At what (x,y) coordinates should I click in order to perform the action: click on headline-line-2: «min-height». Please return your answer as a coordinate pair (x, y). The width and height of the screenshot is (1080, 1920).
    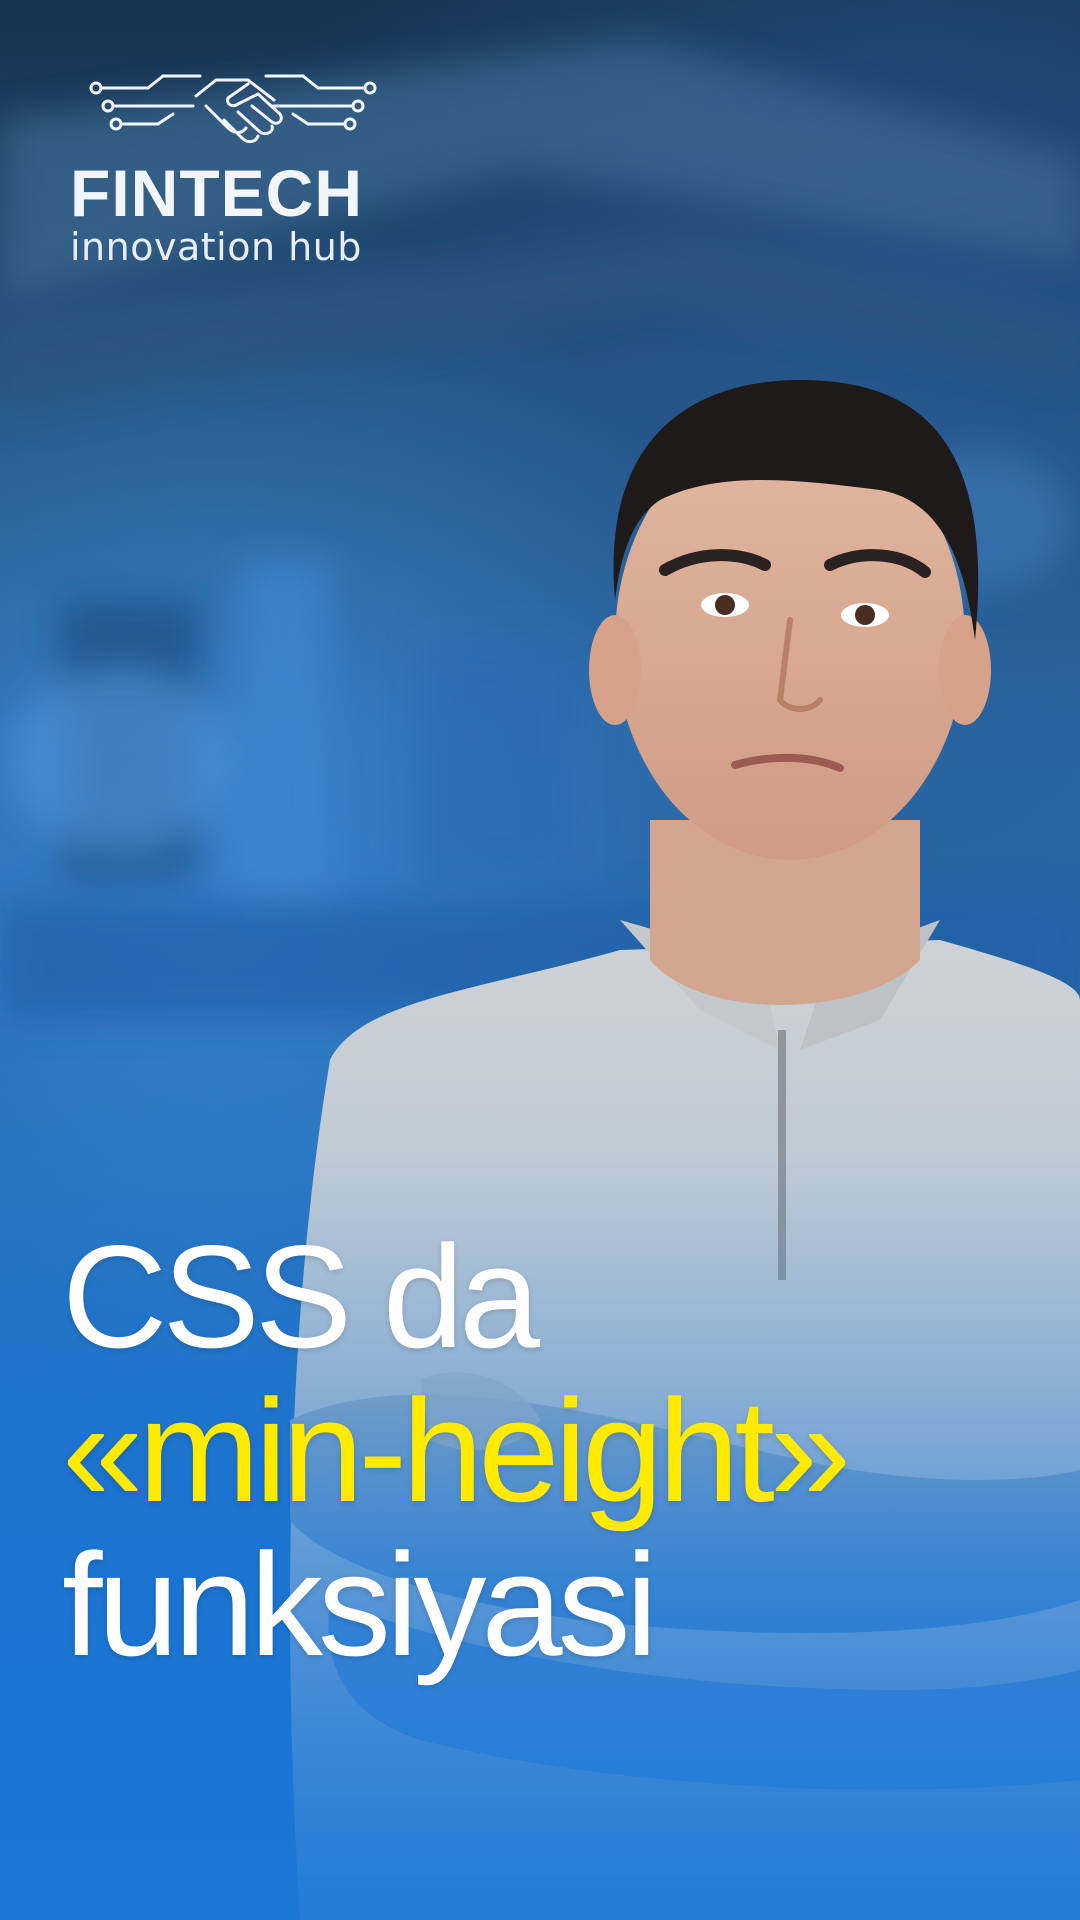
    Looking at the image, I should click on (456, 1450).